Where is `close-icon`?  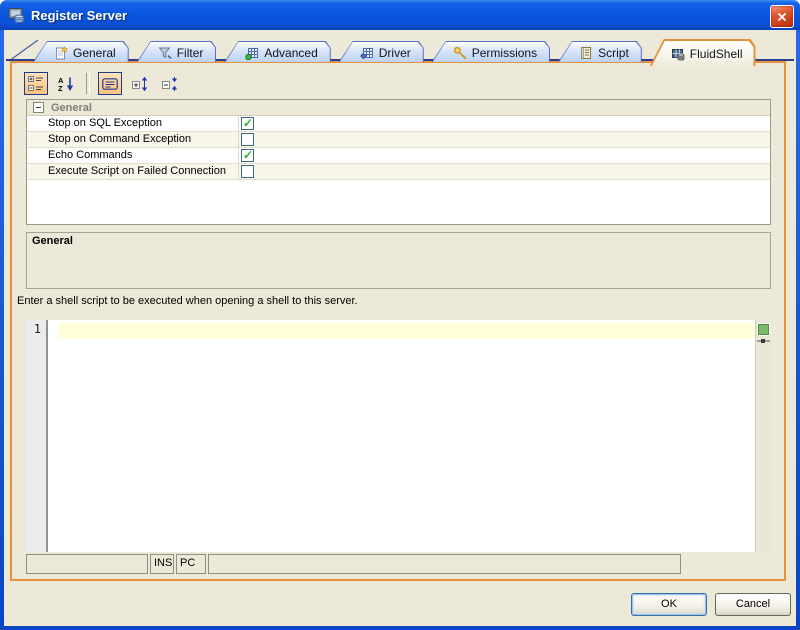 close-icon is located at coordinates (782, 16).